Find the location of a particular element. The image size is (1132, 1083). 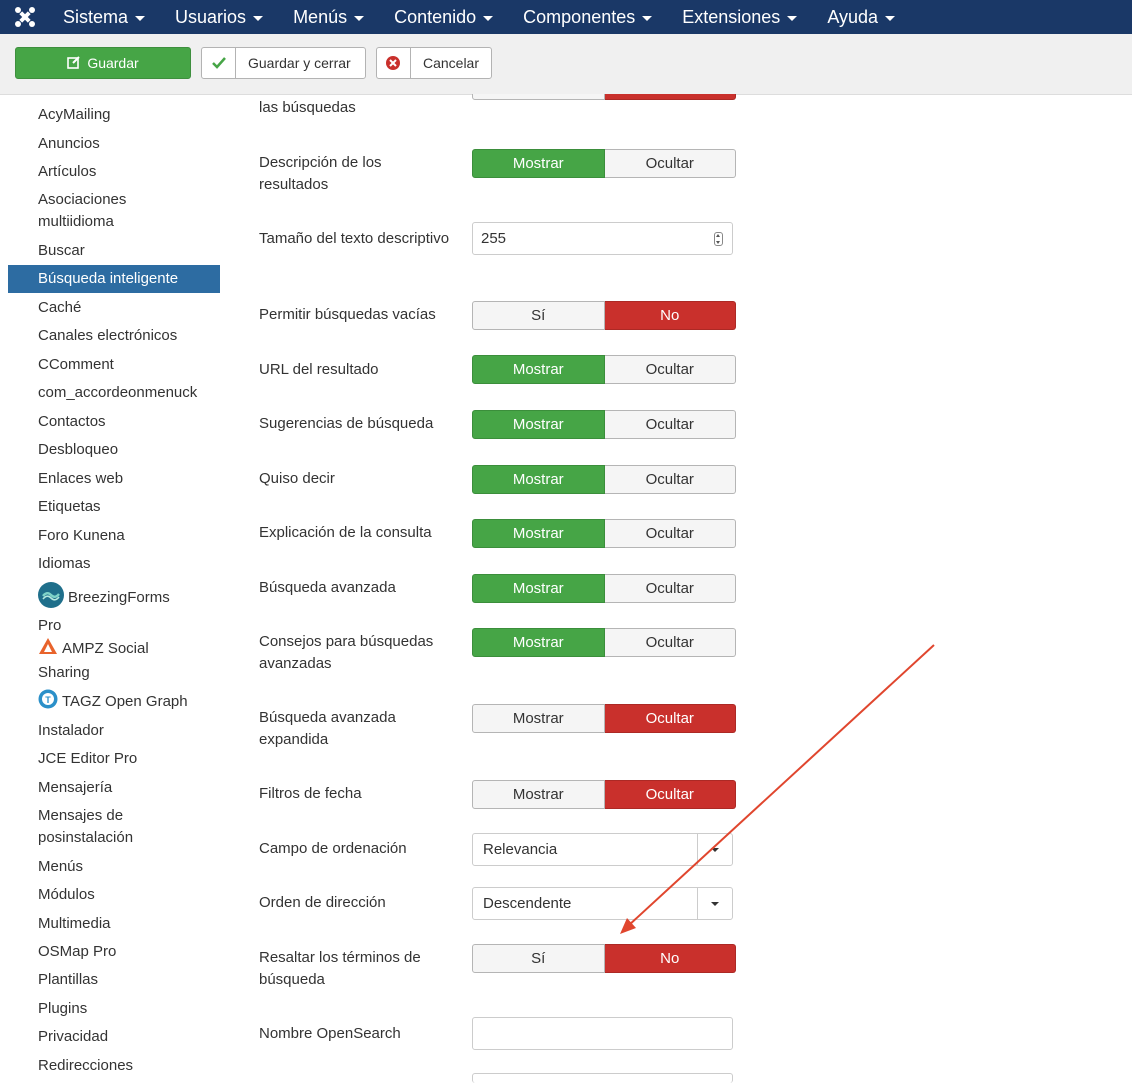

cancel-button: Cancelar is located at coordinates (434, 63).